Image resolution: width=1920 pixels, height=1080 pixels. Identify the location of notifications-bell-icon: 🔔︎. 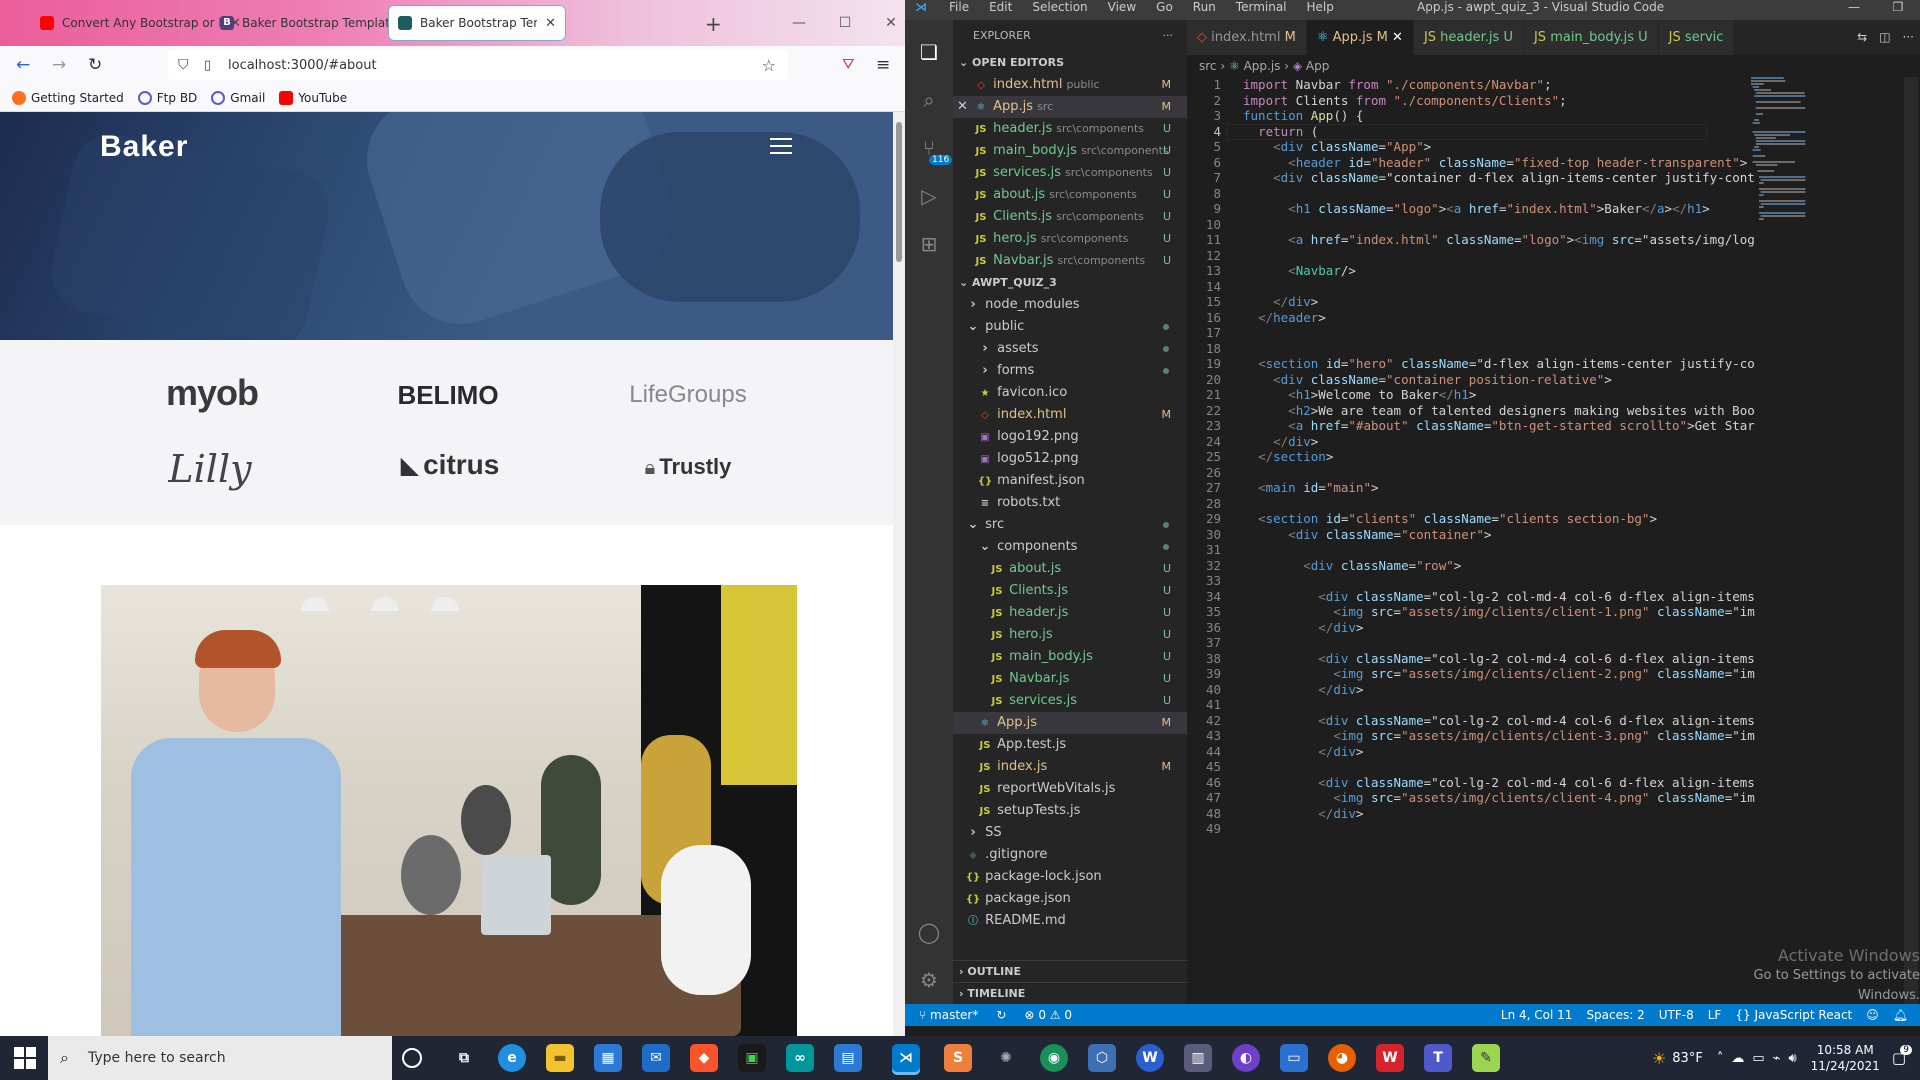
(1900, 1015).